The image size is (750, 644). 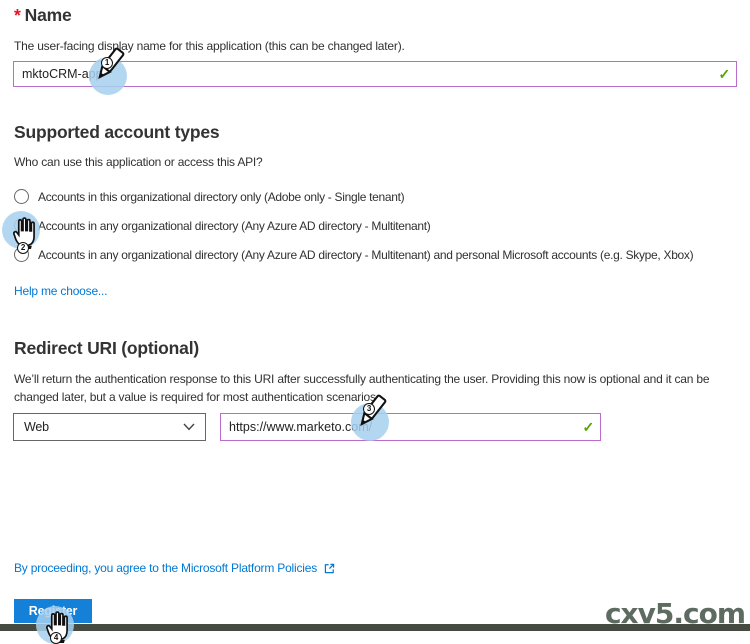 I want to click on register-button: Register, so click(x=53, y=611).